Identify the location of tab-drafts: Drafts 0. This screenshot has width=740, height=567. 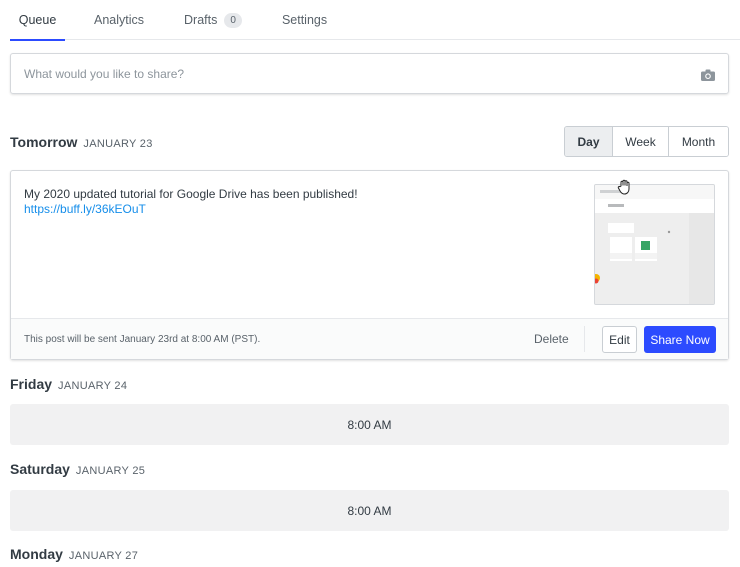
(213, 20).